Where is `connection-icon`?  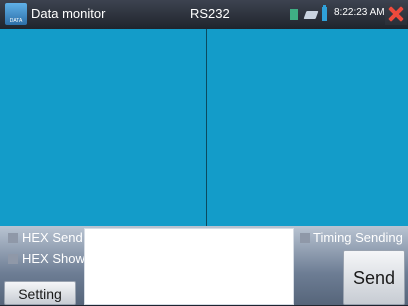 connection-icon is located at coordinates (311, 15).